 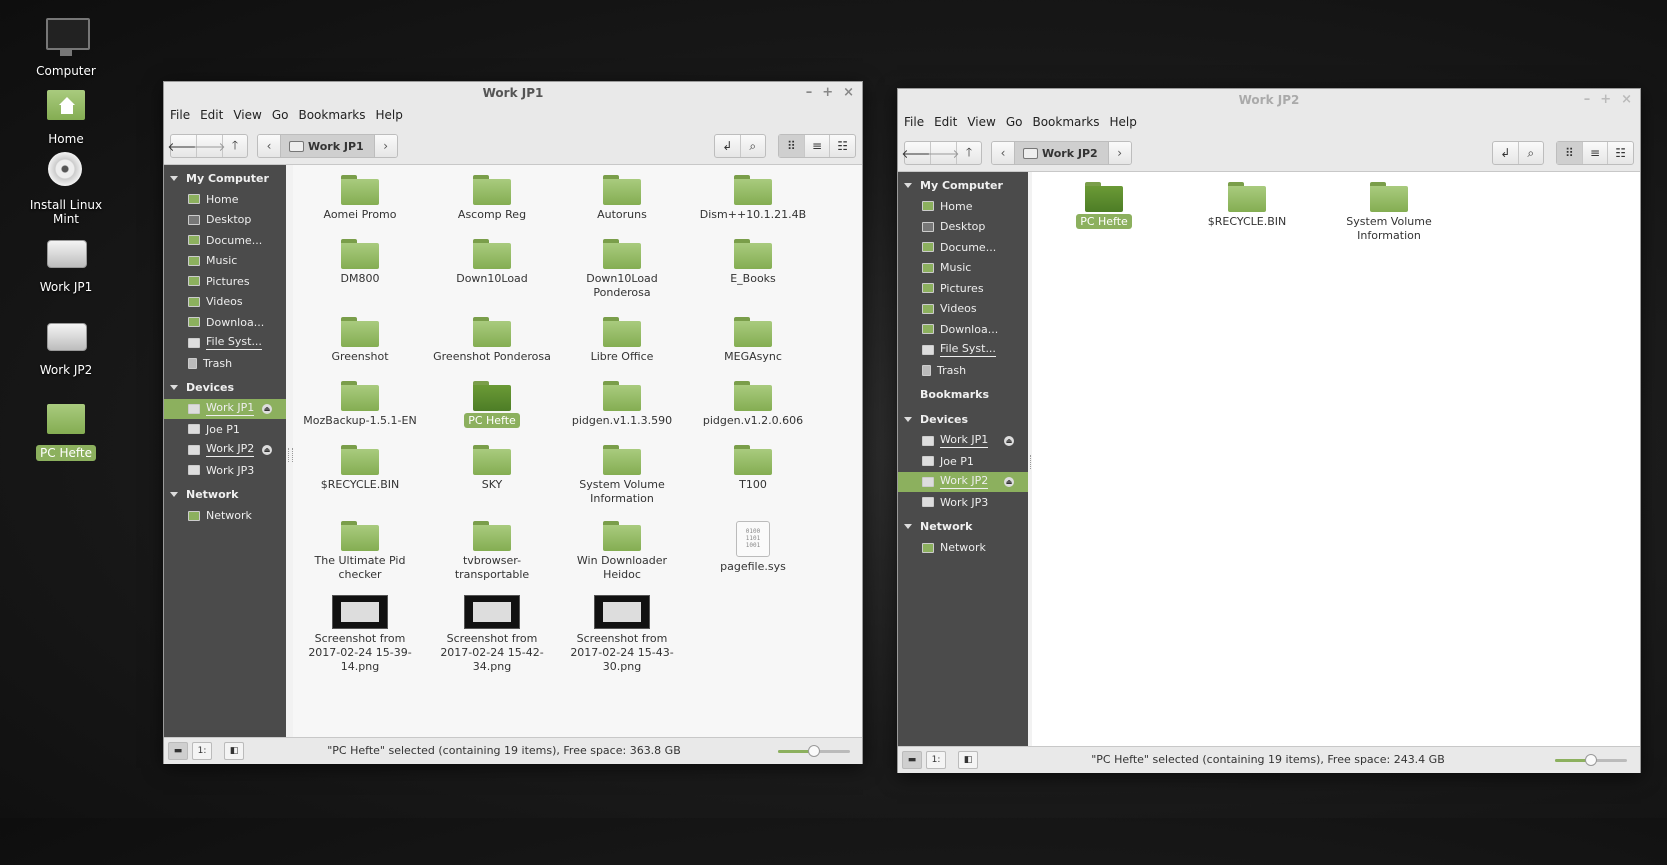 I want to click on zoom-slider, so click(x=1591, y=760).